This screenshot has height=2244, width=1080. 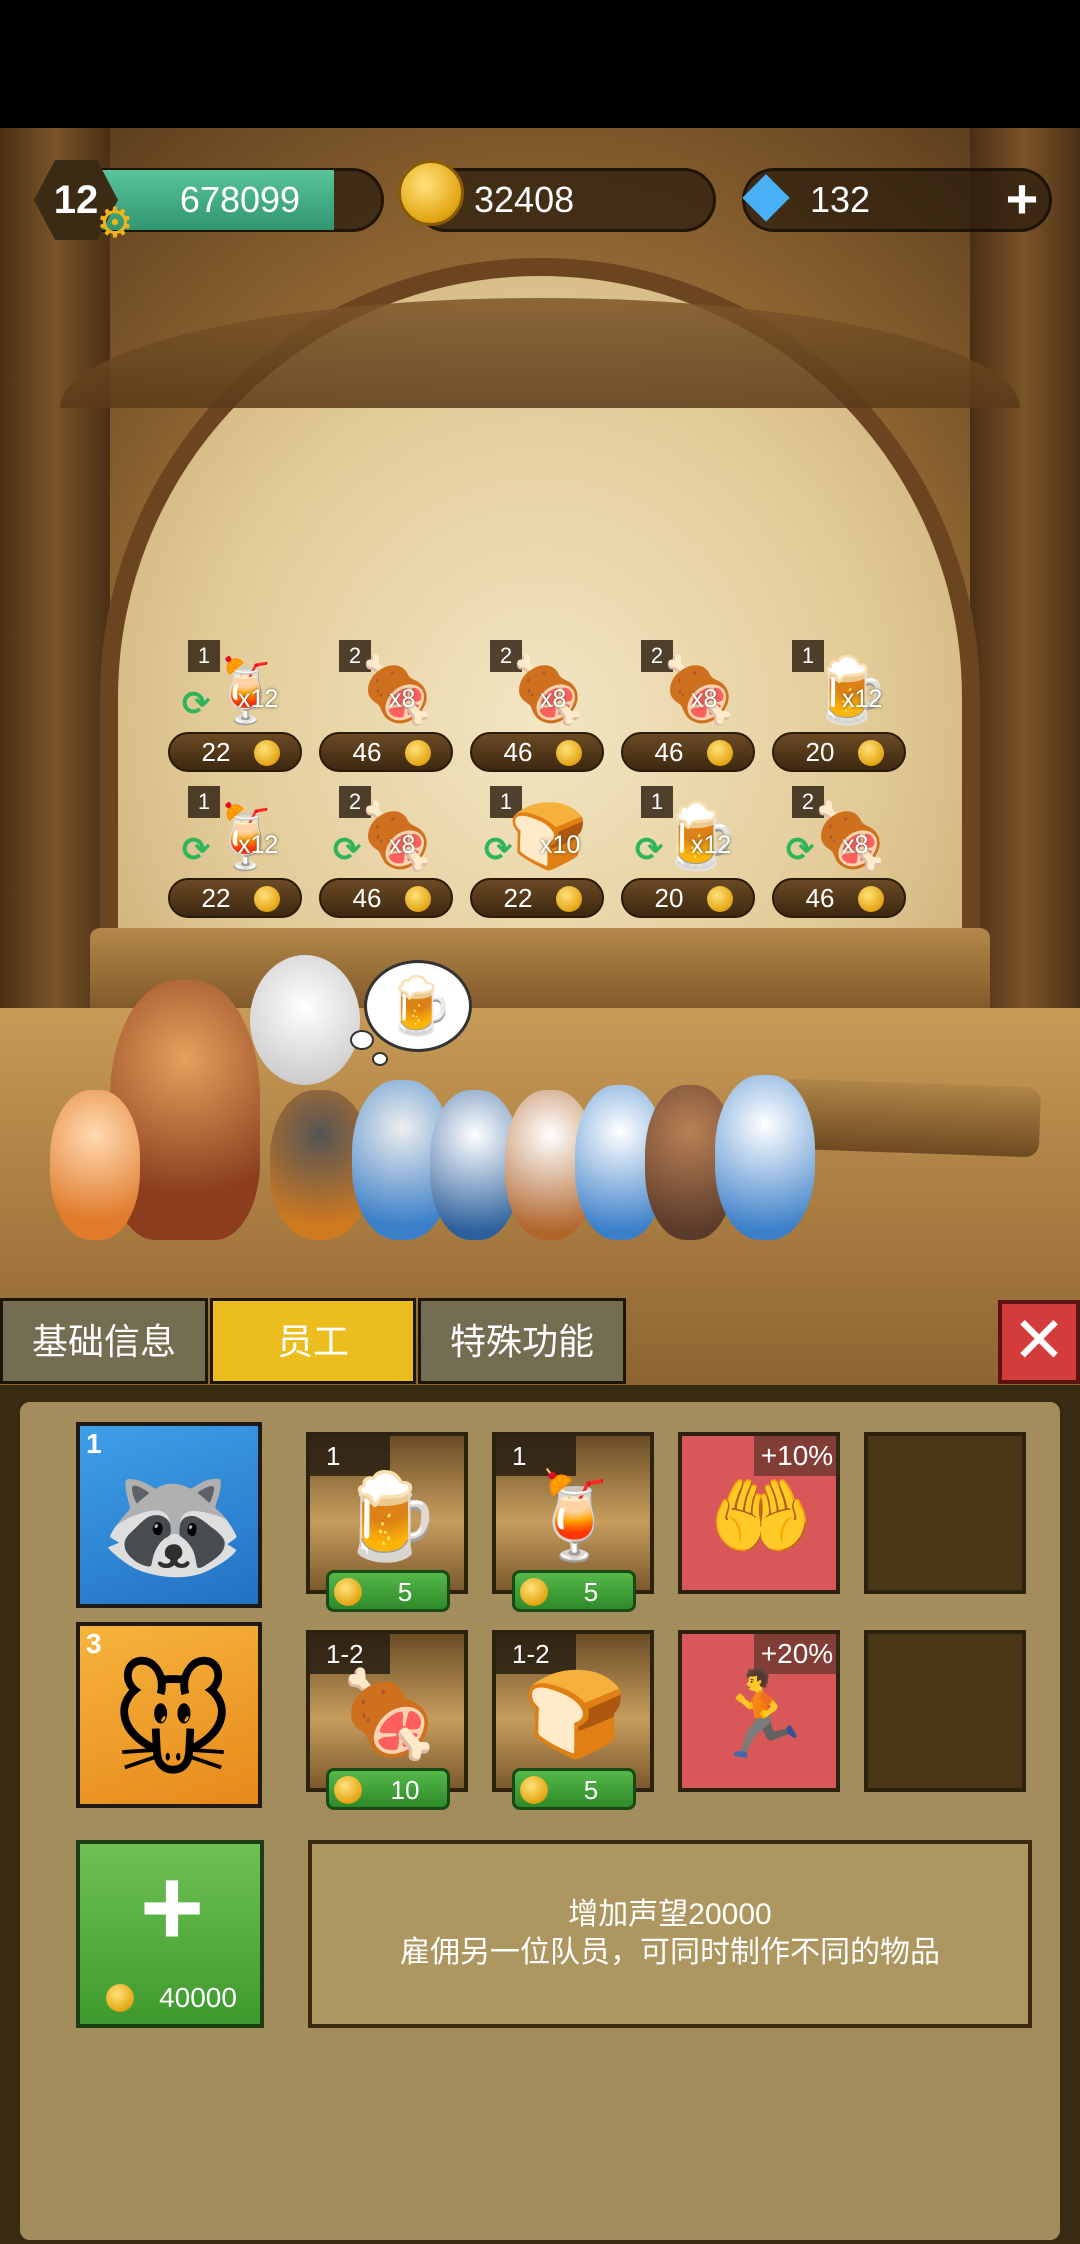 What do you see at coordinates (840, 199) in the screenshot?
I see `gem-value: 132` at bounding box center [840, 199].